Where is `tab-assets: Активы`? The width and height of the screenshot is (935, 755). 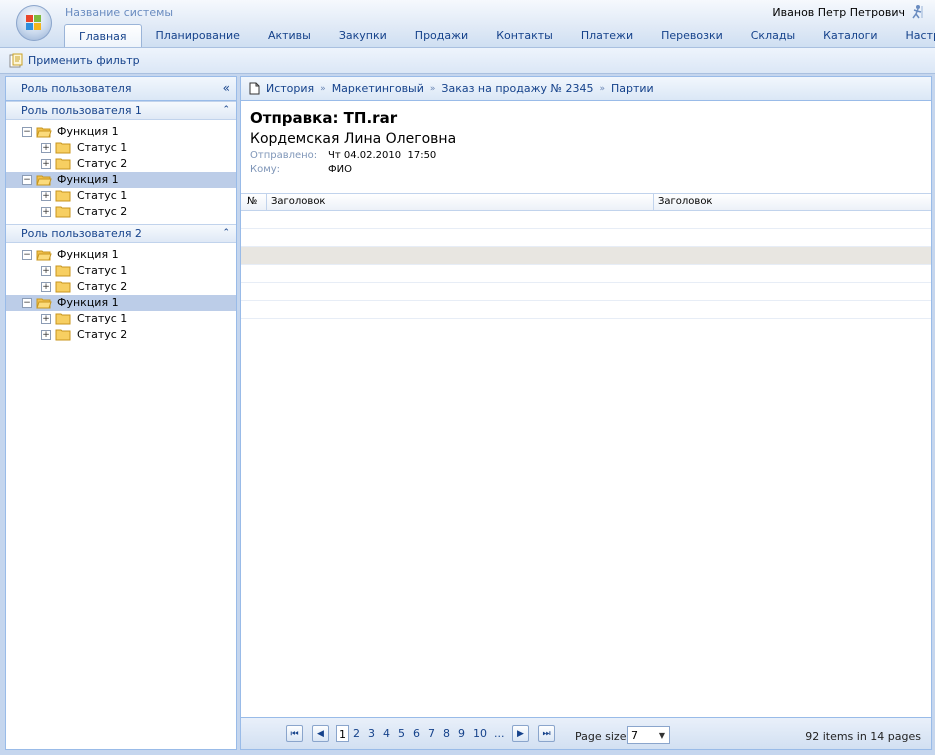 tab-assets: Активы is located at coordinates (289, 35).